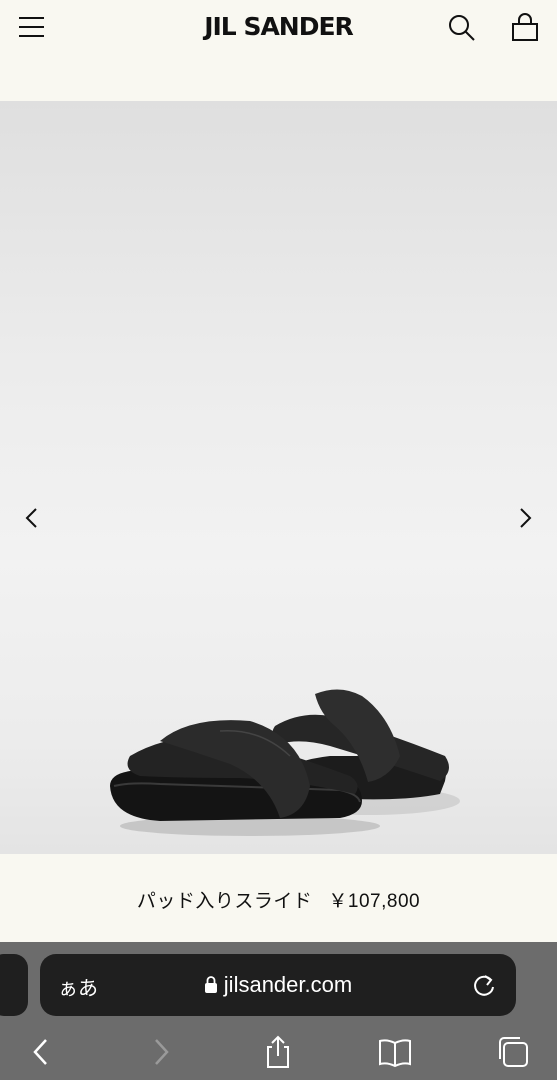  Describe the element at coordinates (525, 518) in the screenshot. I see `chevron-right-icon` at that location.